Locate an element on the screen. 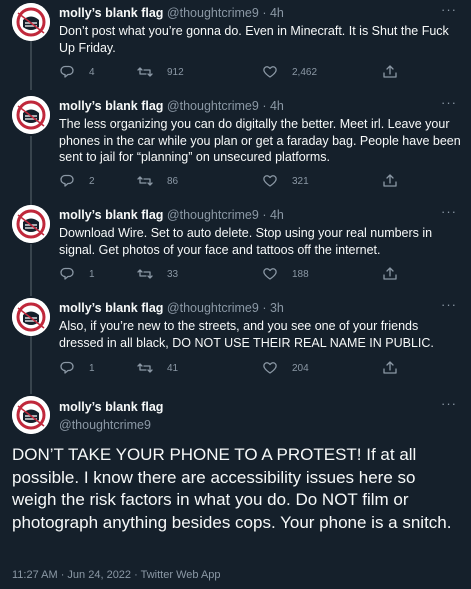 The image size is (471, 589). reply-button: 2 is located at coordinates (77, 181).